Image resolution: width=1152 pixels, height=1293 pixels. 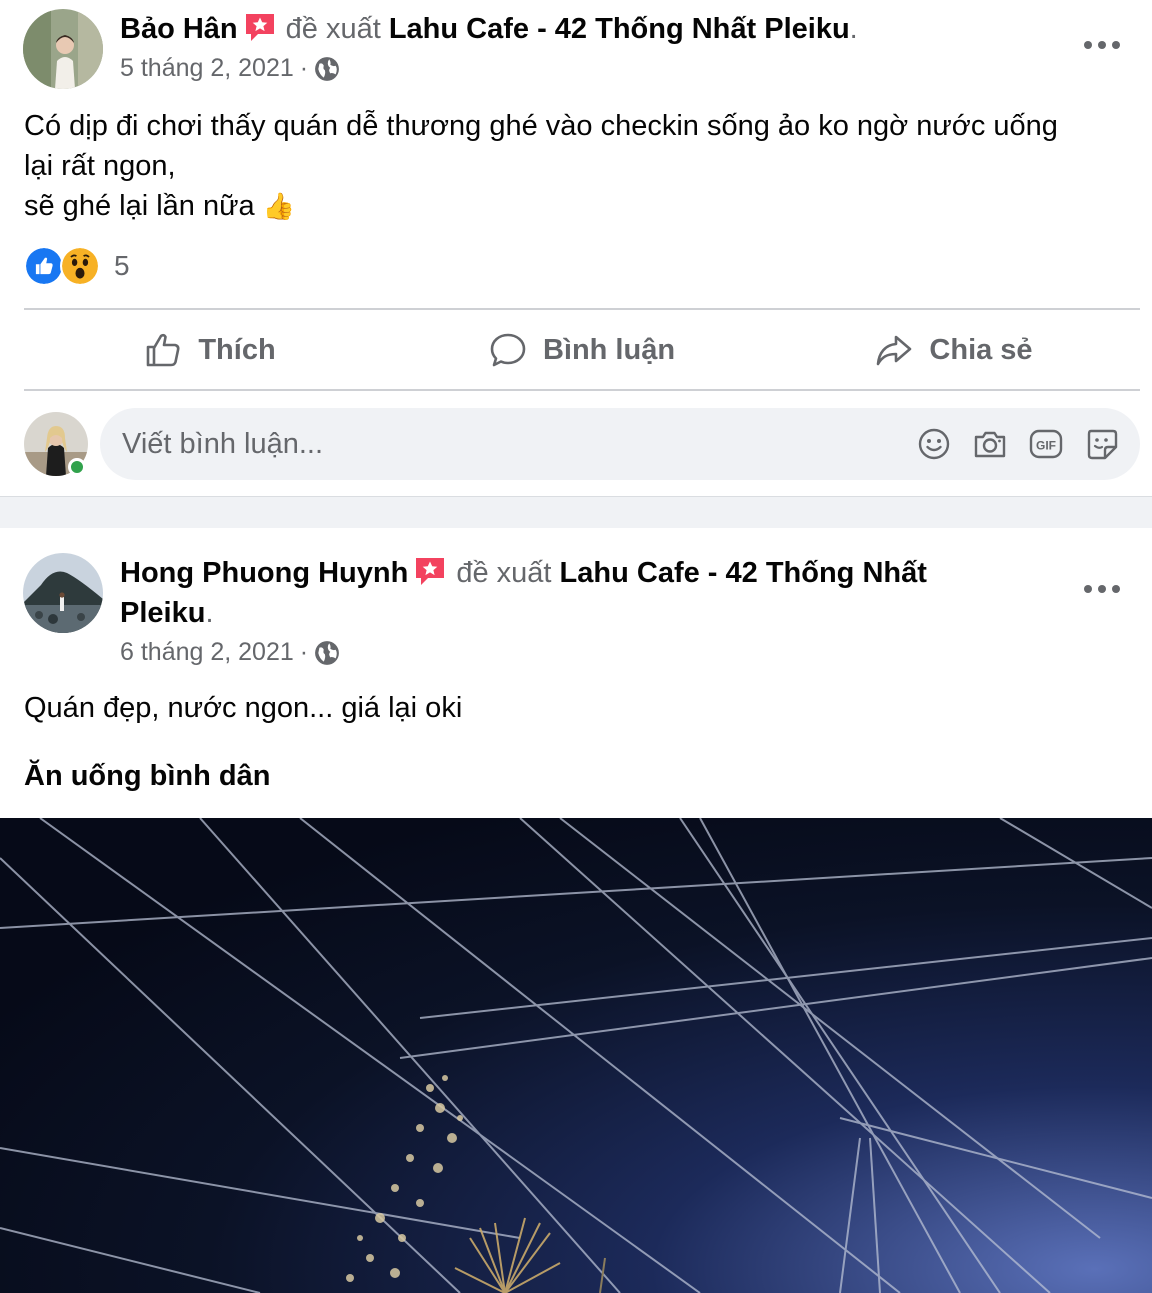 I want to click on comment-field-container: GIF, so click(x=620, y=444).